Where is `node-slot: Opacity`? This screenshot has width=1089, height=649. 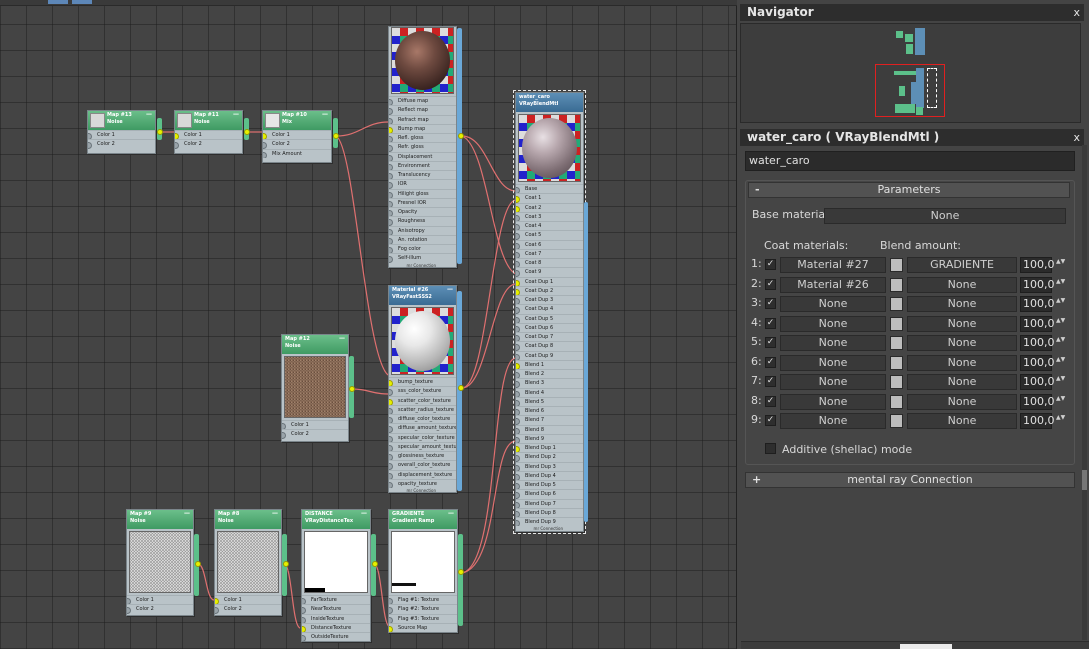 node-slot: Opacity is located at coordinates (422, 212).